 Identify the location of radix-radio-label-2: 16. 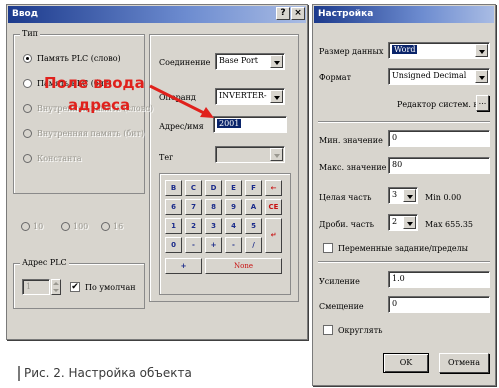
(118, 226).